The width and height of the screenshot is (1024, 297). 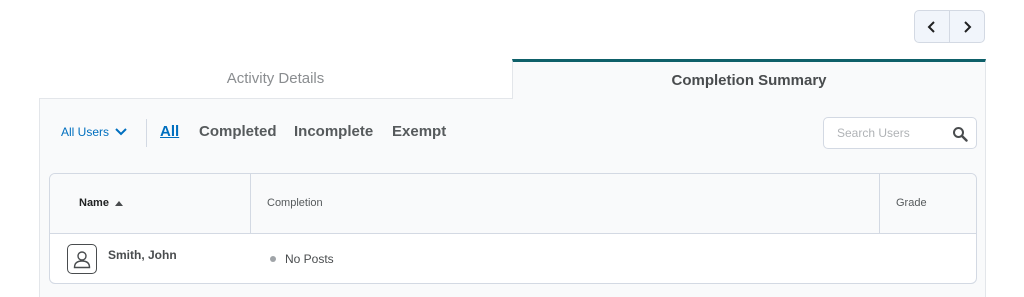 I want to click on user-name: Smith, John, so click(x=142, y=255).